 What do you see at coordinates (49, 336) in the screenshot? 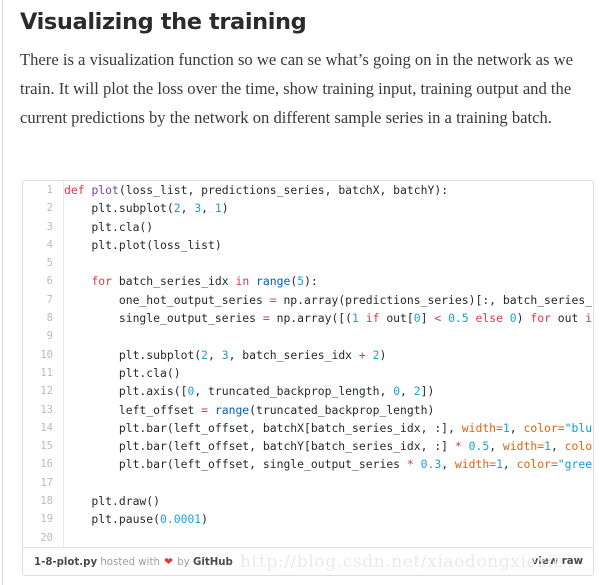
I see `line-number: 9` at bounding box center [49, 336].